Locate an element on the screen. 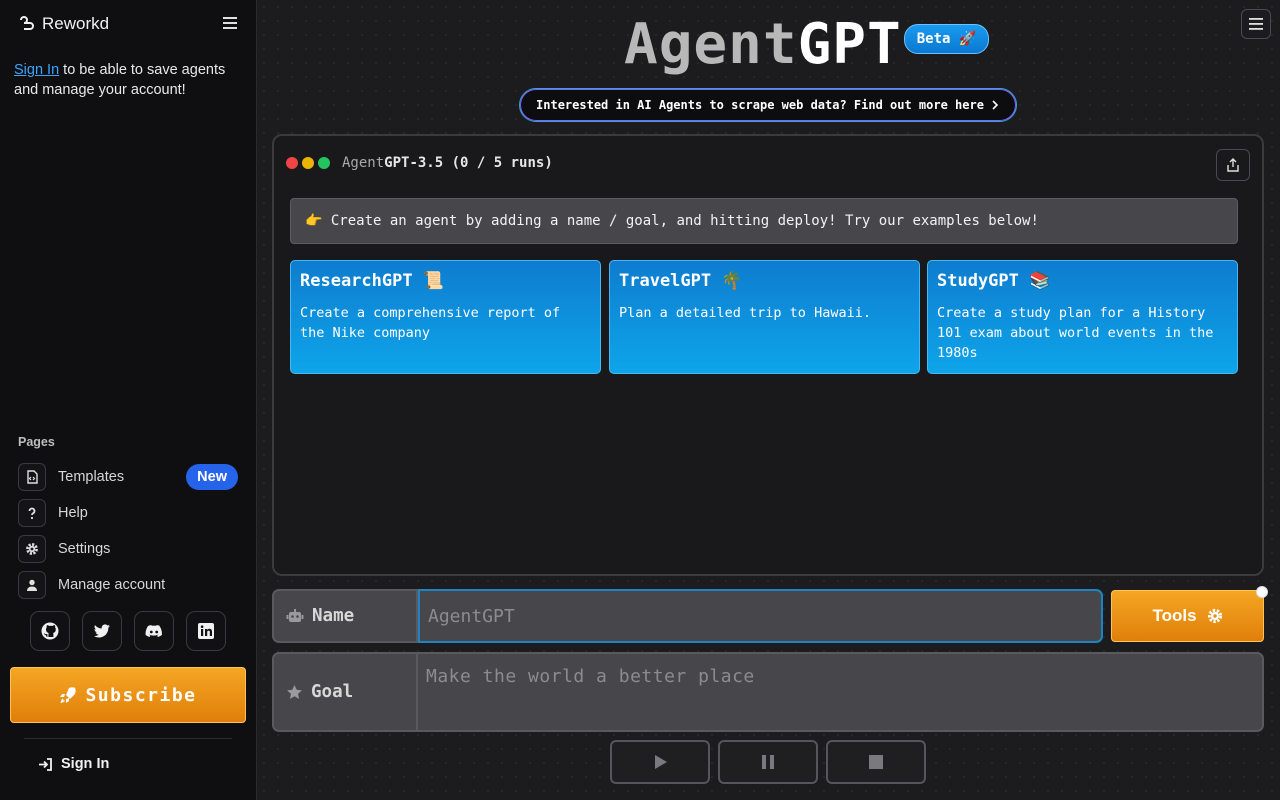 Image resolution: width=1280 pixels, height=800 pixels. rocket-icon is located at coordinates (68, 695).